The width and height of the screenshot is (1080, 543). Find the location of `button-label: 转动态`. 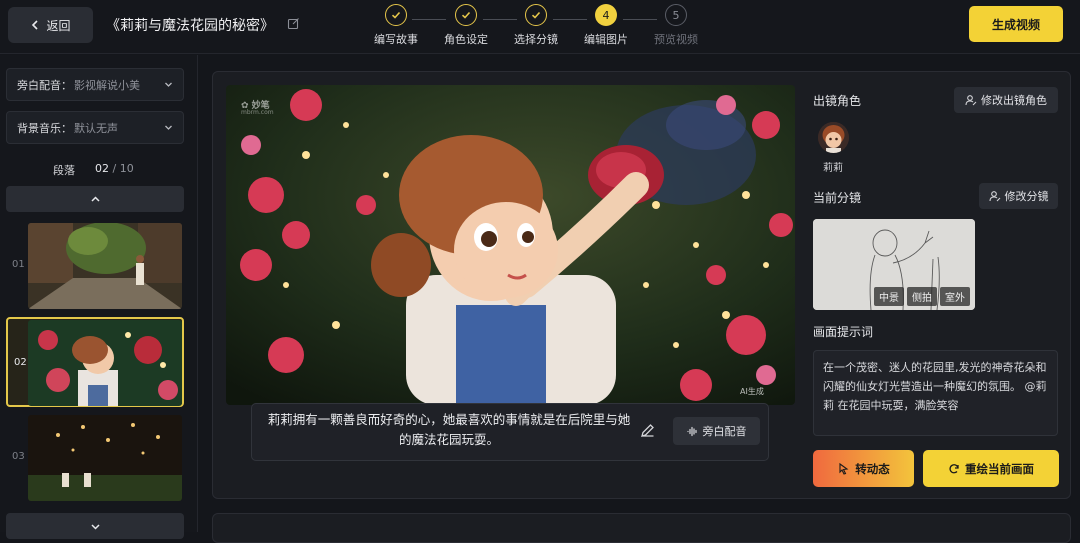

button-label: 转动态 is located at coordinates (872, 468).